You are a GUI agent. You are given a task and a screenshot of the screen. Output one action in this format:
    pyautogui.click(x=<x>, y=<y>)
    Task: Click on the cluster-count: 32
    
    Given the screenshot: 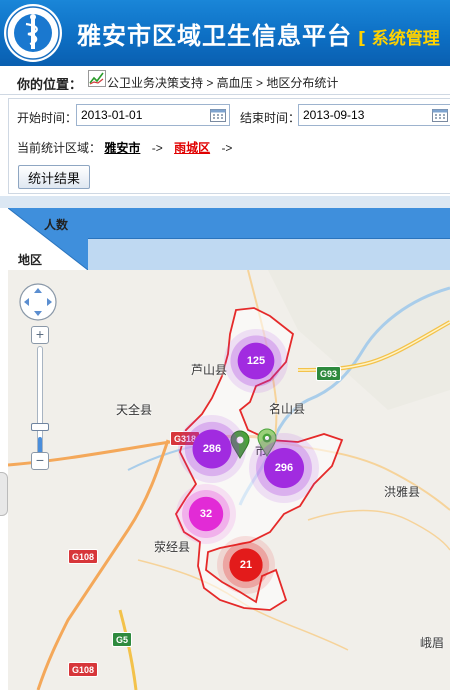 What is the action you would take?
    pyautogui.click(x=206, y=514)
    